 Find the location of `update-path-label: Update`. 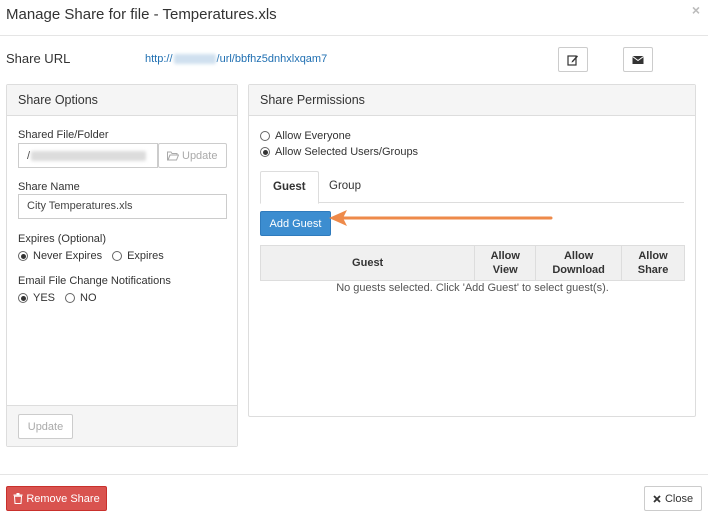

update-path-label: Update is located at coordinates (200, 155).